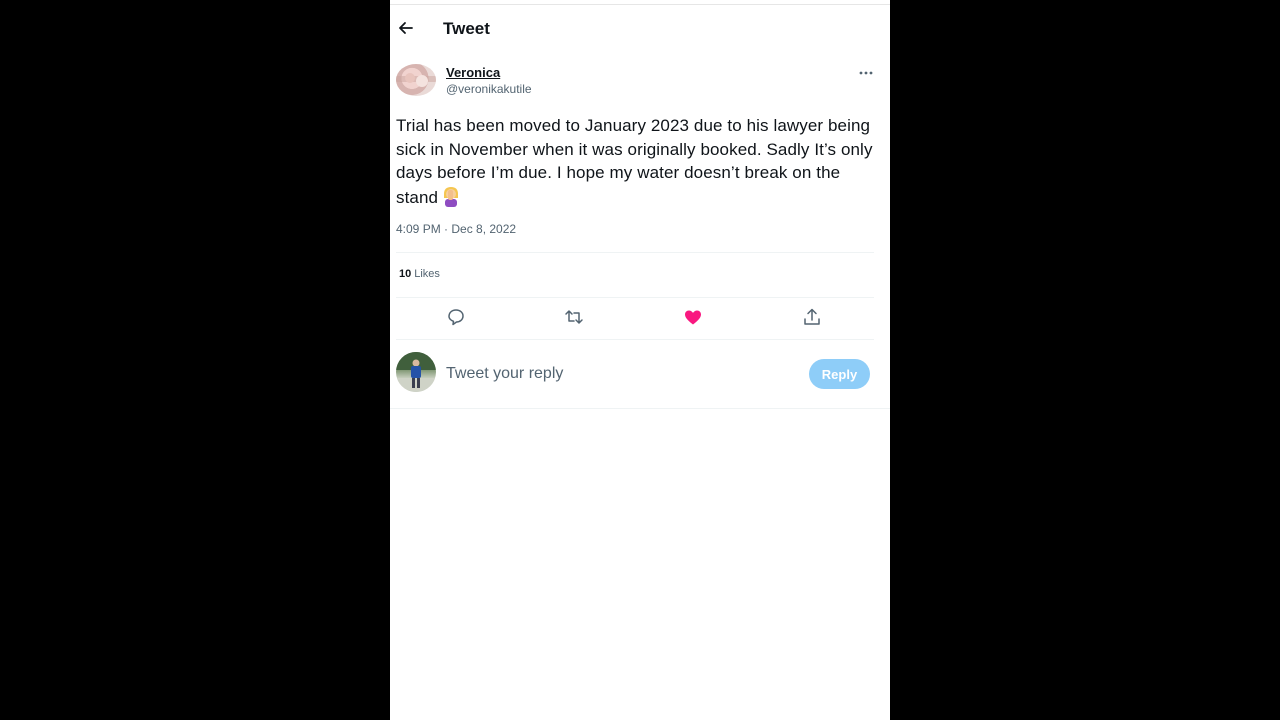 This screenshot has width=1280, height=720. I want to click on tweet-actions, so click(640, 317).